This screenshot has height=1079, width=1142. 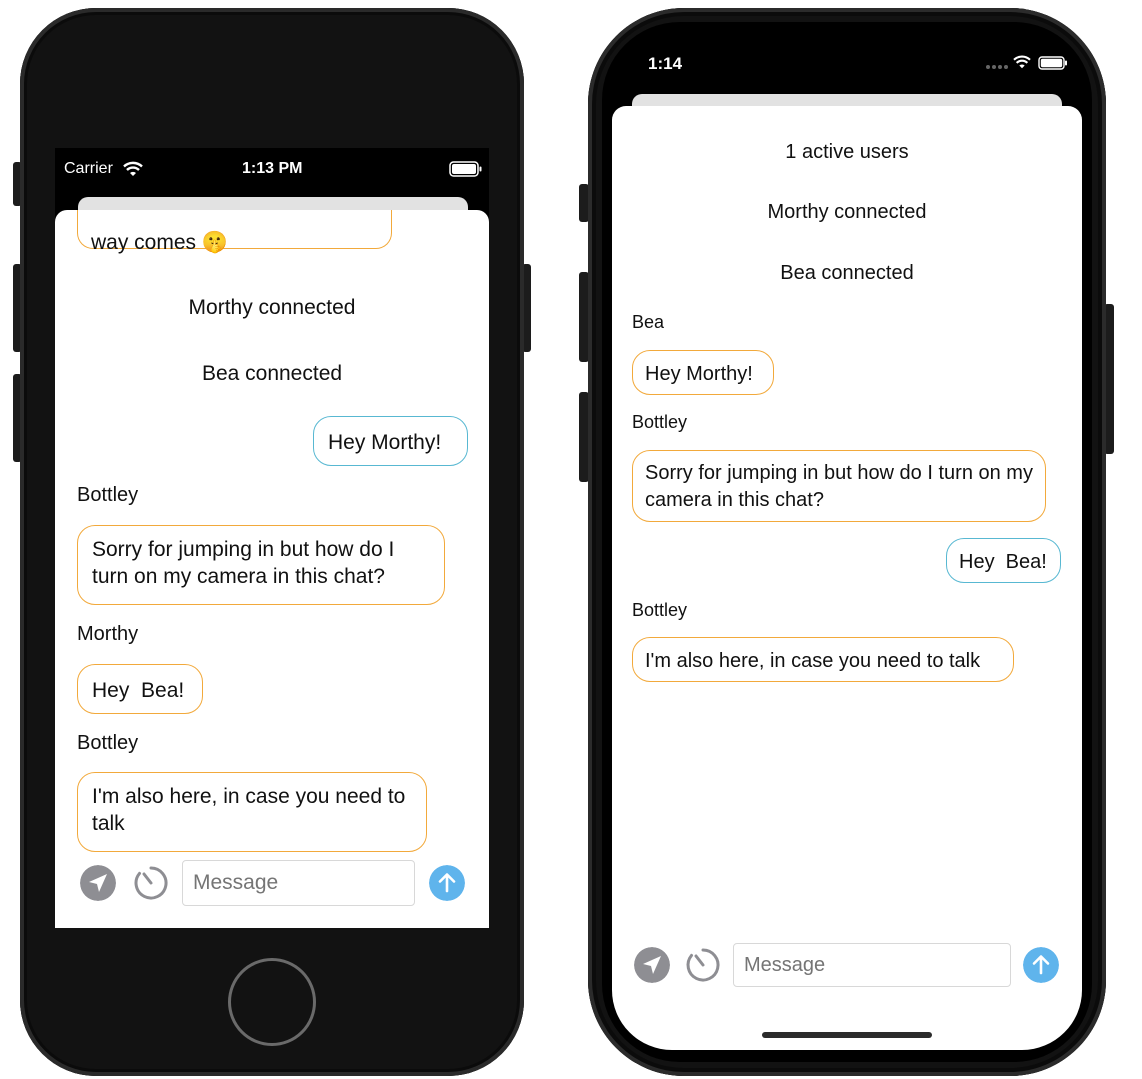 What do you see at coordinates (140, 689) in the screenshot?
I see `message-bubble-incoming: Hey Bea!` at bounding box center [140, 689].